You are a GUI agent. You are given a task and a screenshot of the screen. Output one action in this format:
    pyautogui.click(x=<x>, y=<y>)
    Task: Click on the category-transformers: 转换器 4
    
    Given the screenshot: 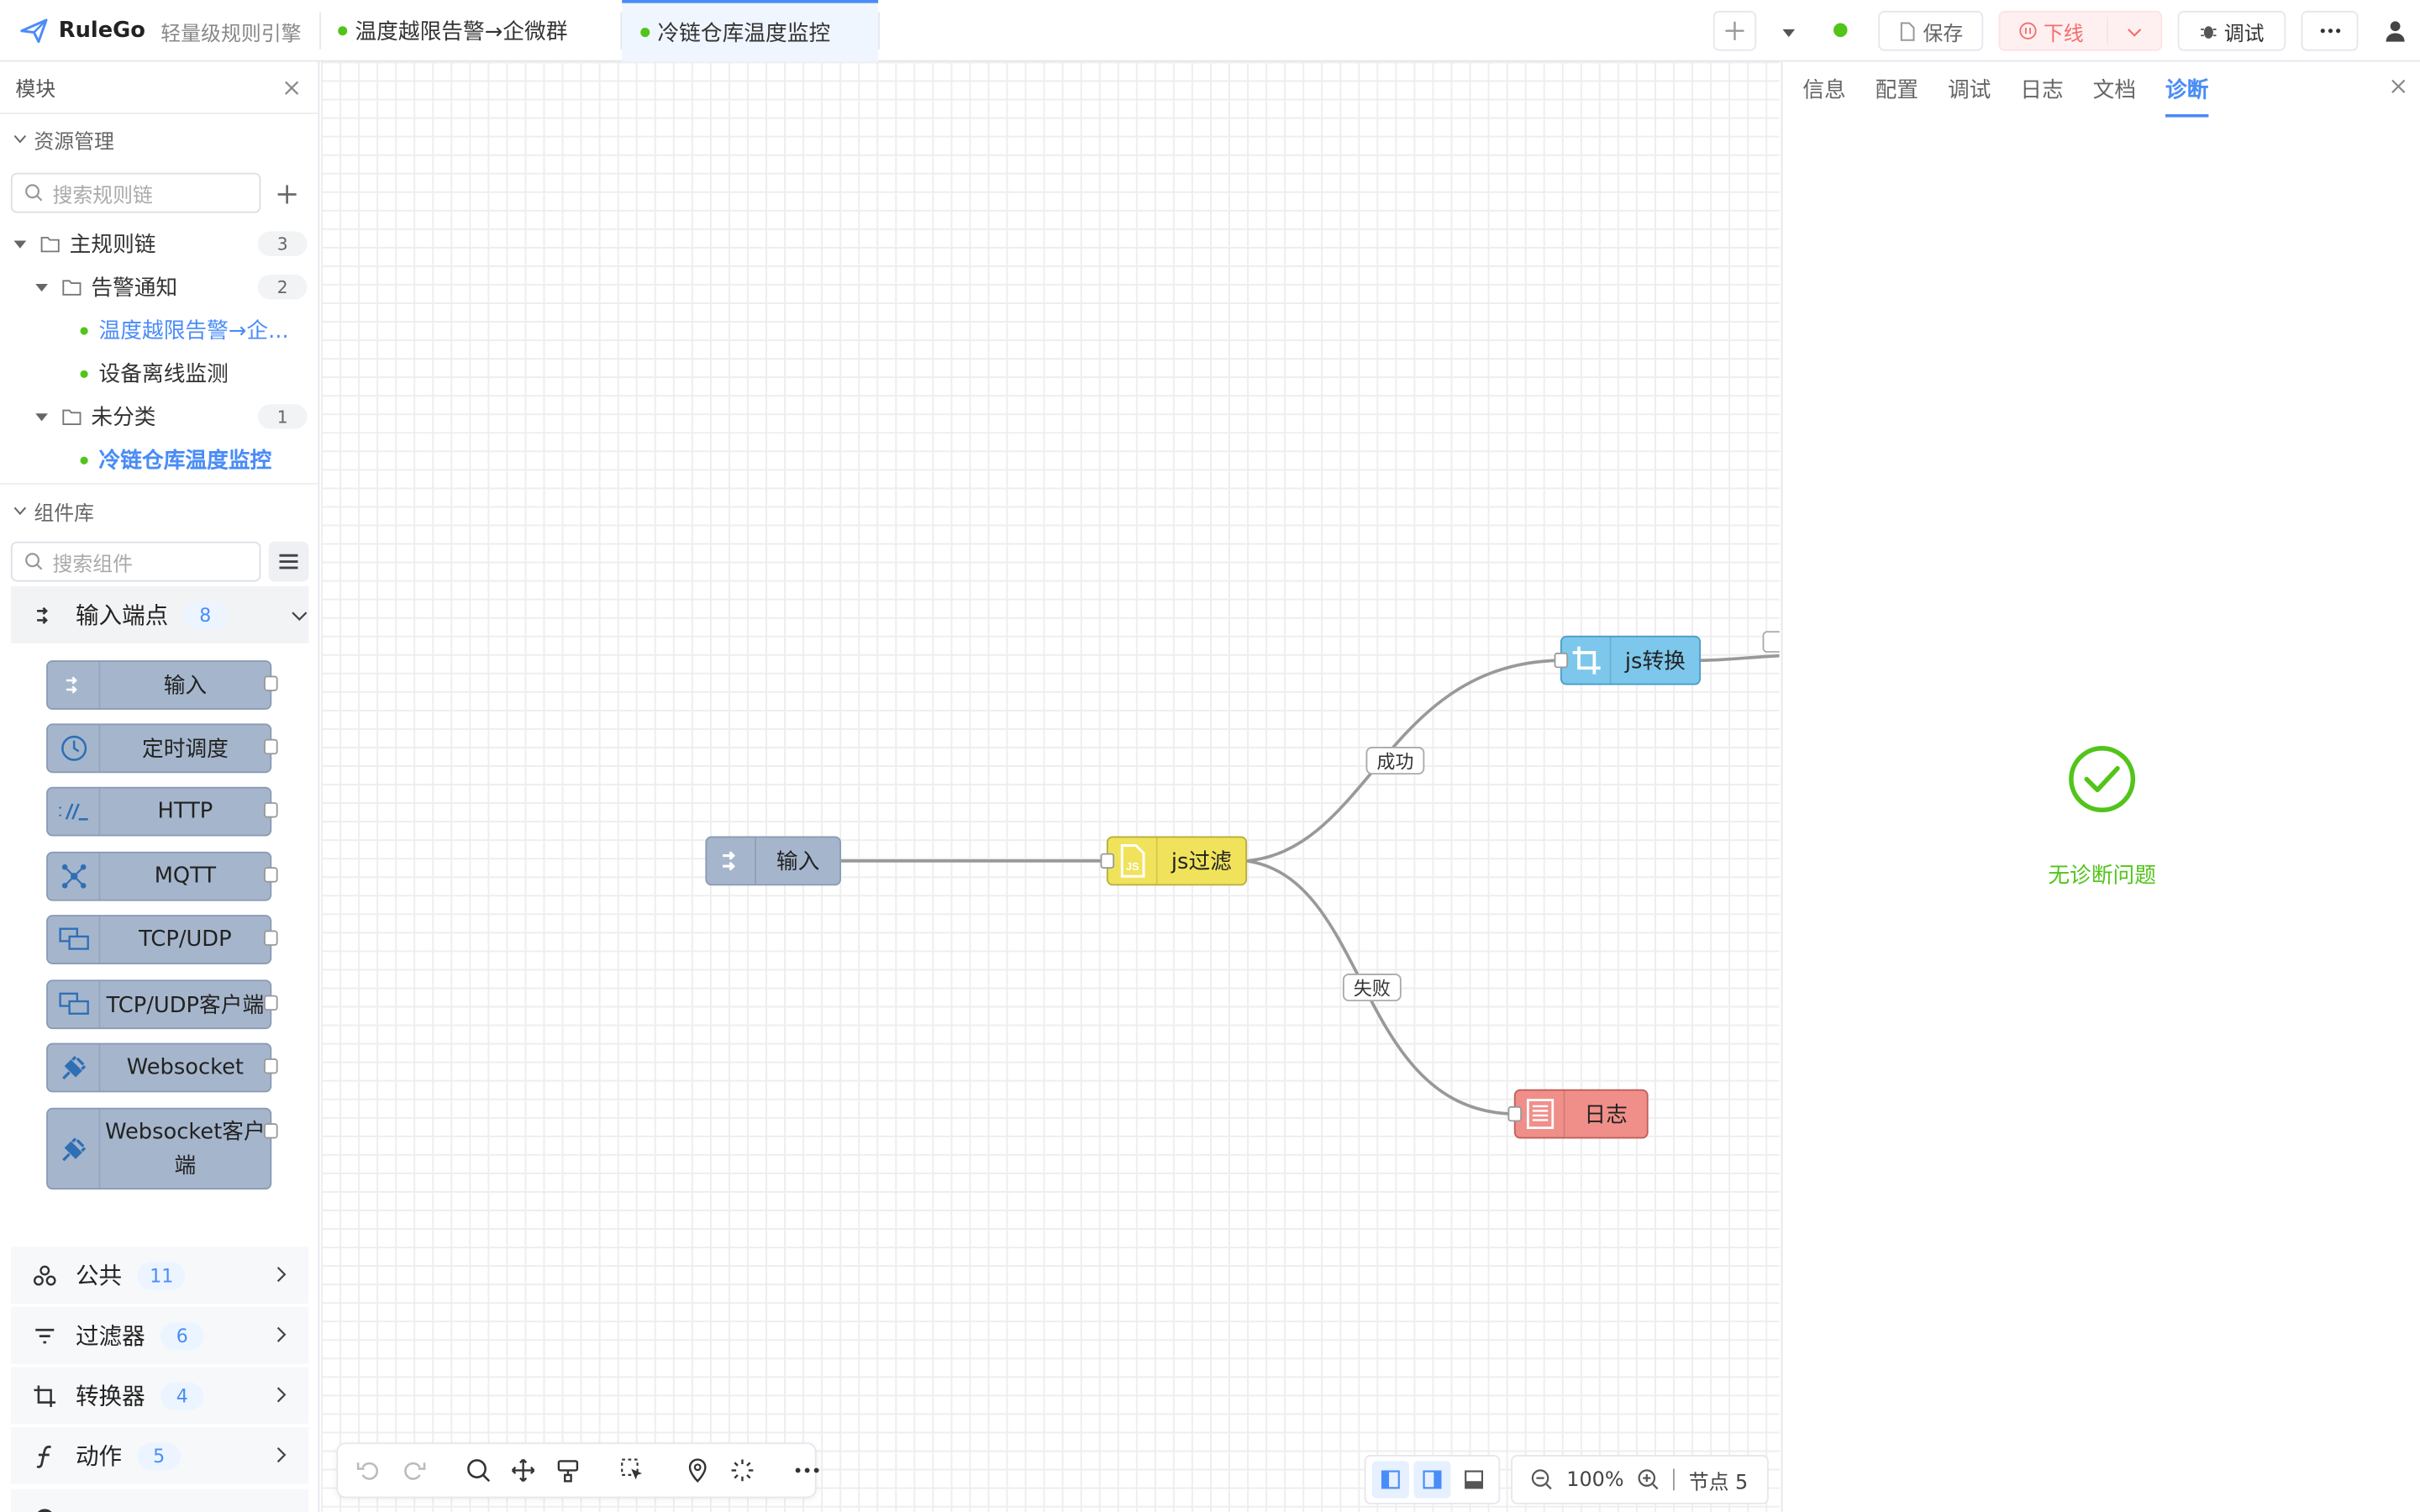 What is the action you would take?
    pyautogui.click(x=159, y=1396)
    